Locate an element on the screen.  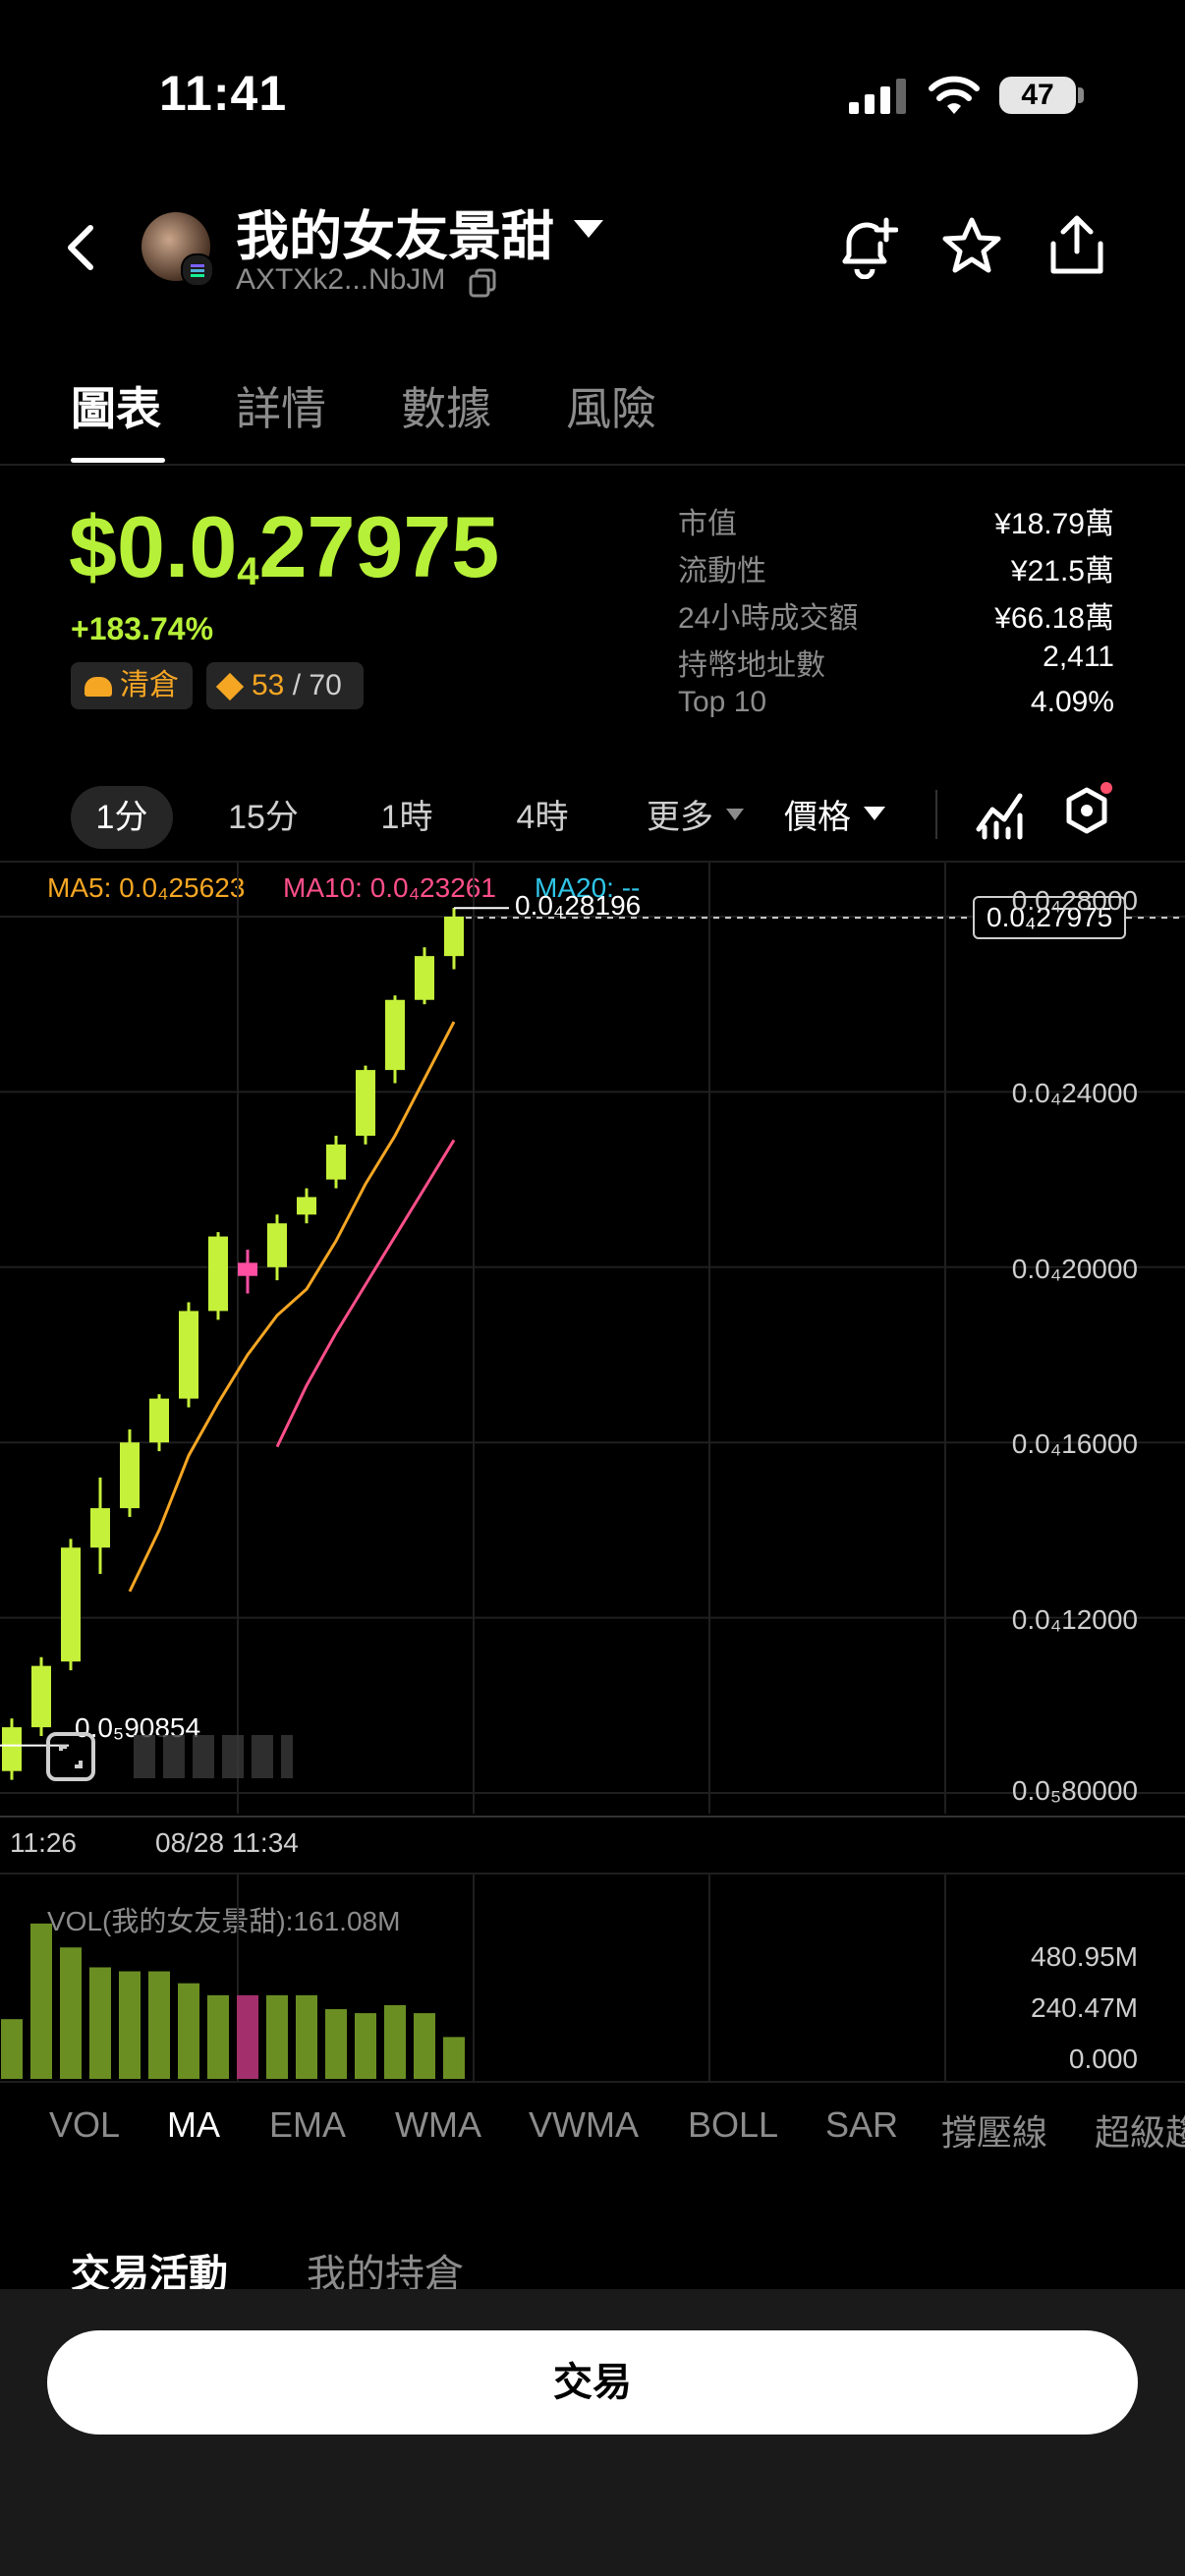
volume-tick-mid: 240.47M is located at coordinates (1084, 2007).